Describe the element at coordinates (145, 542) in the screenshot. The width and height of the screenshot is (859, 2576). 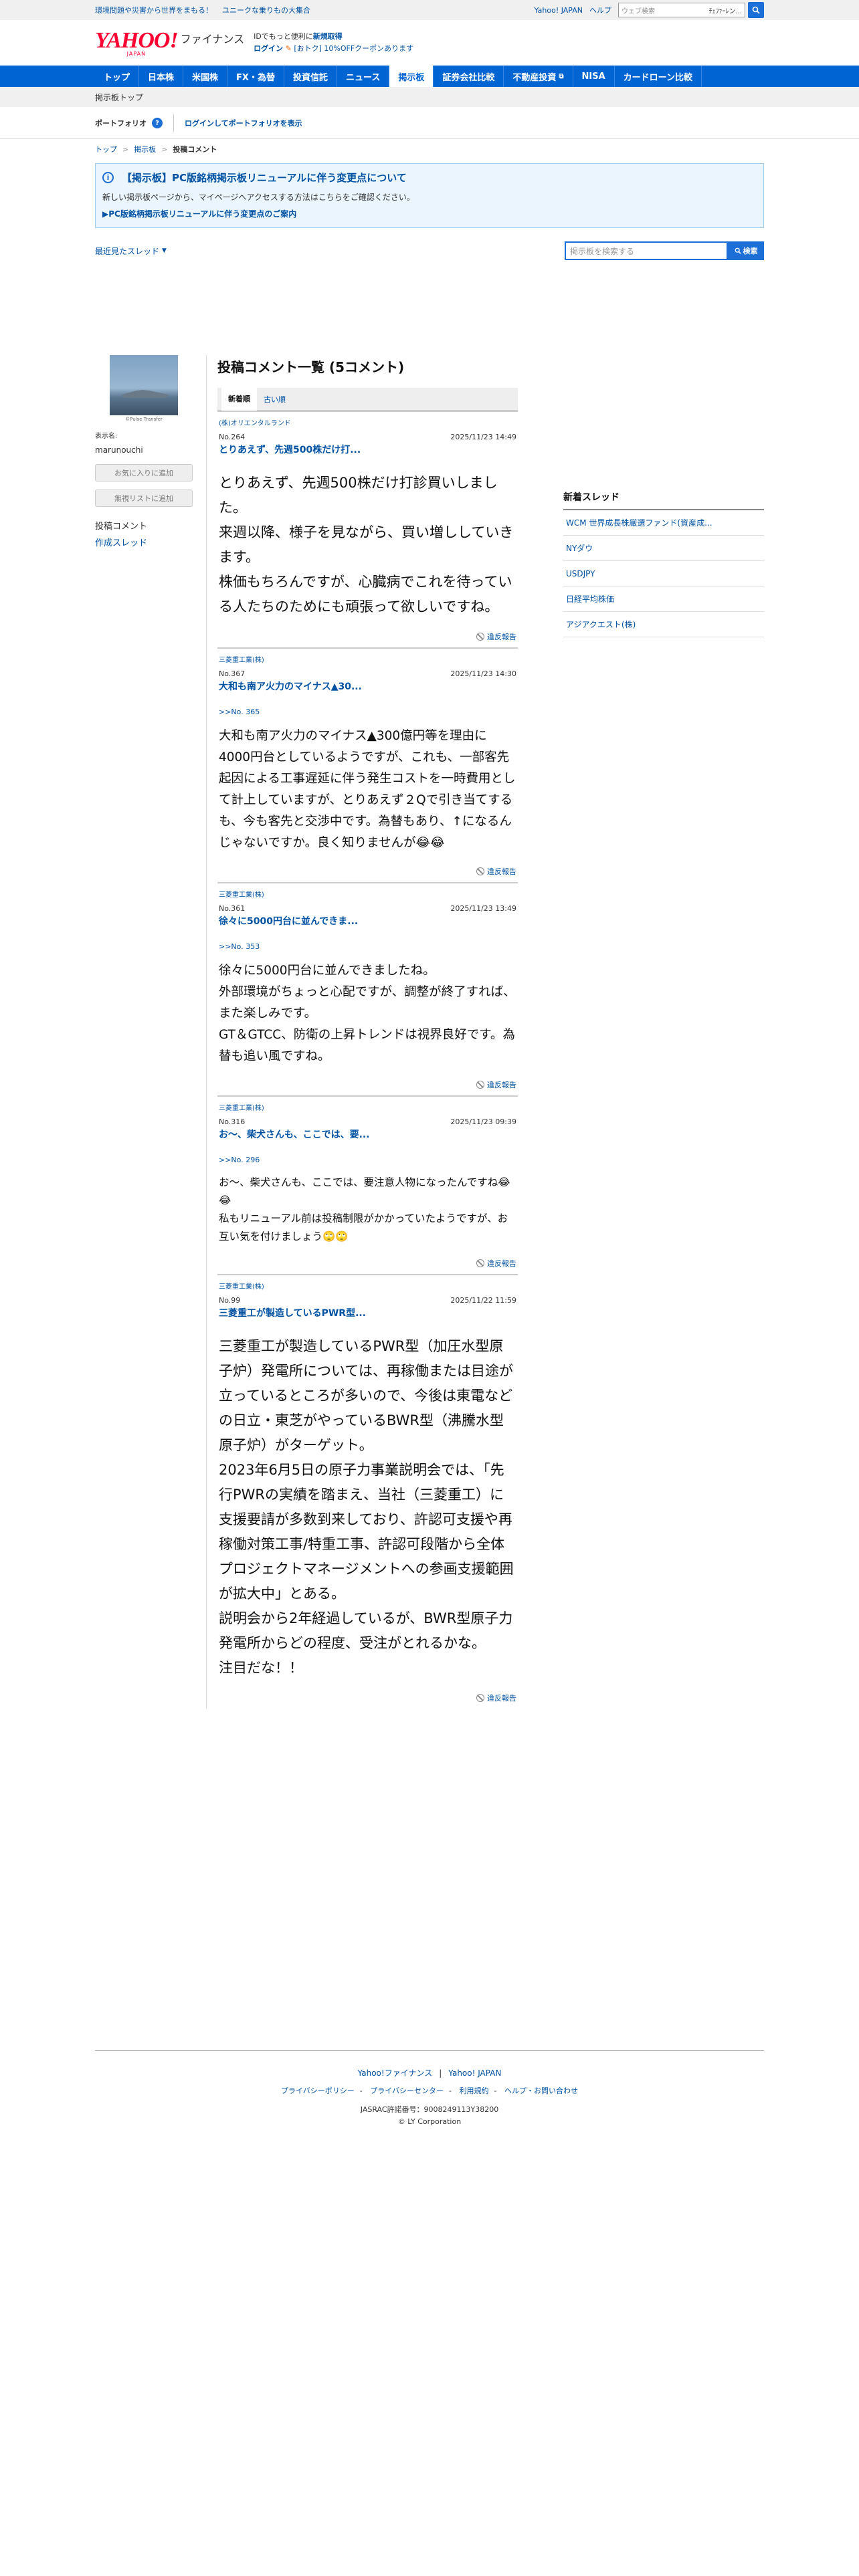
I see `menu-created-threads: 作成スレッド` at that location.